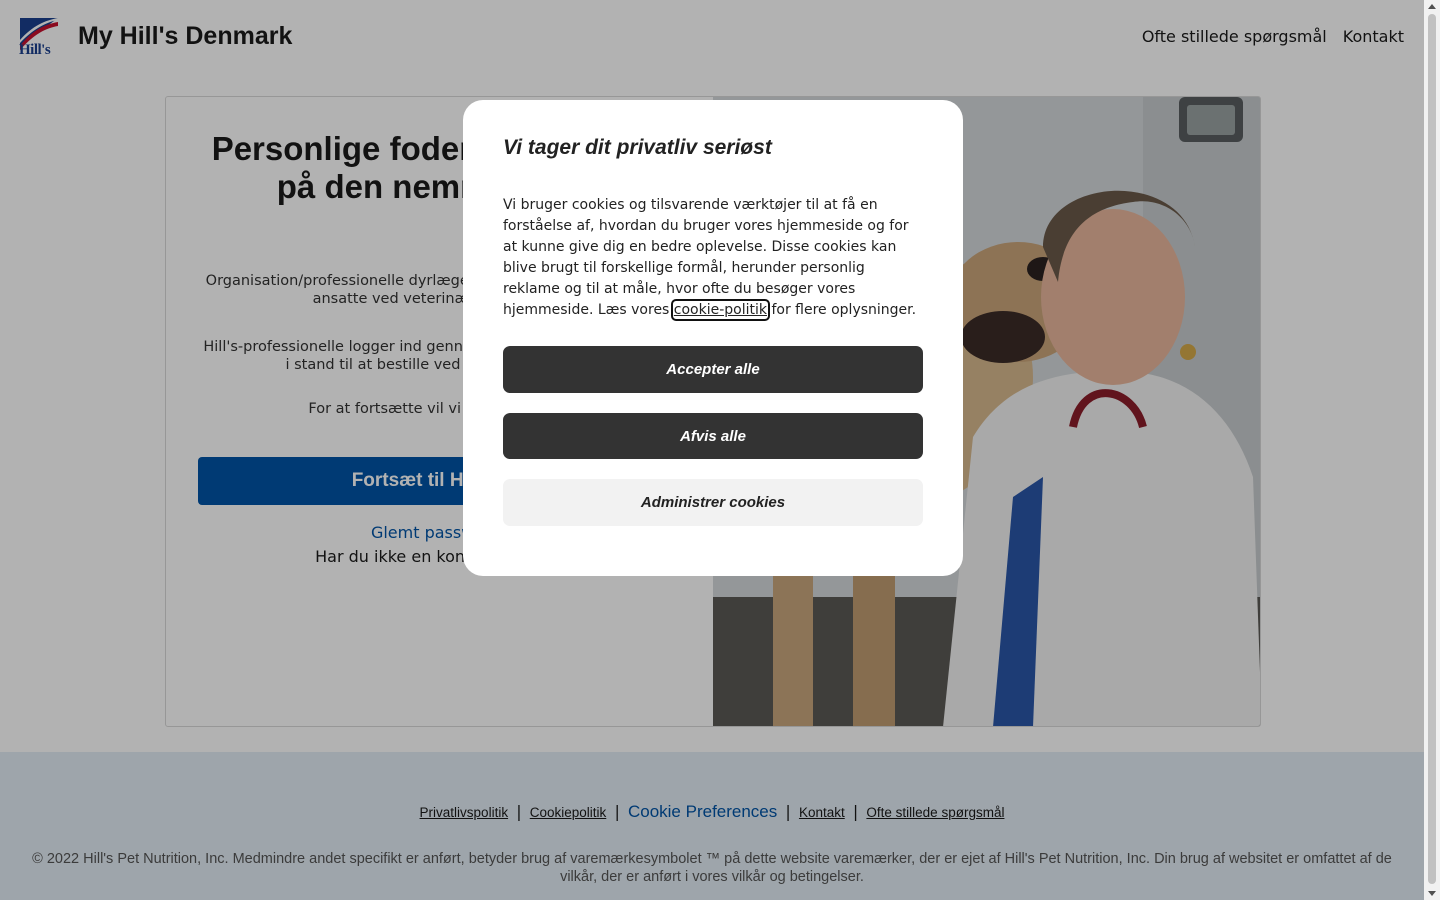  Describe the element at coordinates (1432, 893) in the screenshot. I see `scroll-down-arrow-icon` at that location.